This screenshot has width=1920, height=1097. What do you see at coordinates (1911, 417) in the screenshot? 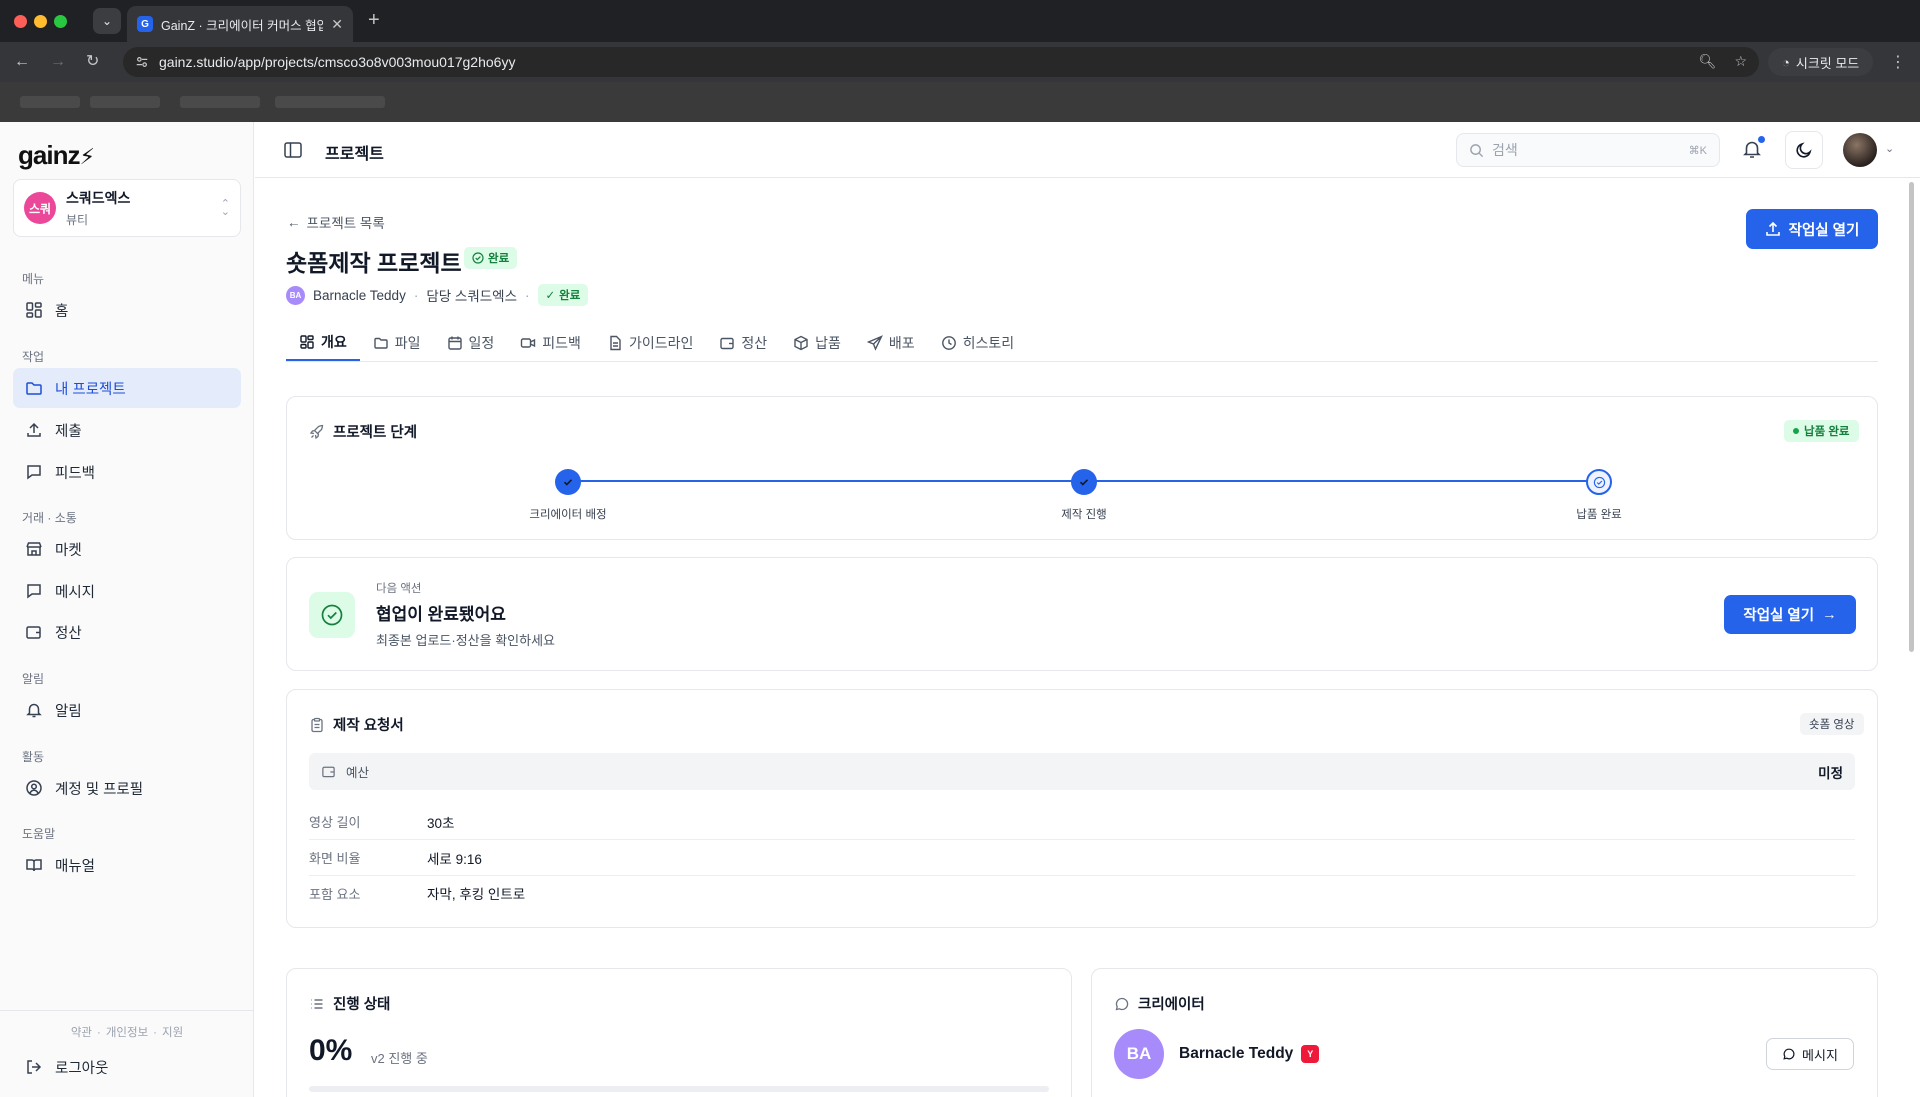
I see `scrollbar` at bounding box center [1911, 417].